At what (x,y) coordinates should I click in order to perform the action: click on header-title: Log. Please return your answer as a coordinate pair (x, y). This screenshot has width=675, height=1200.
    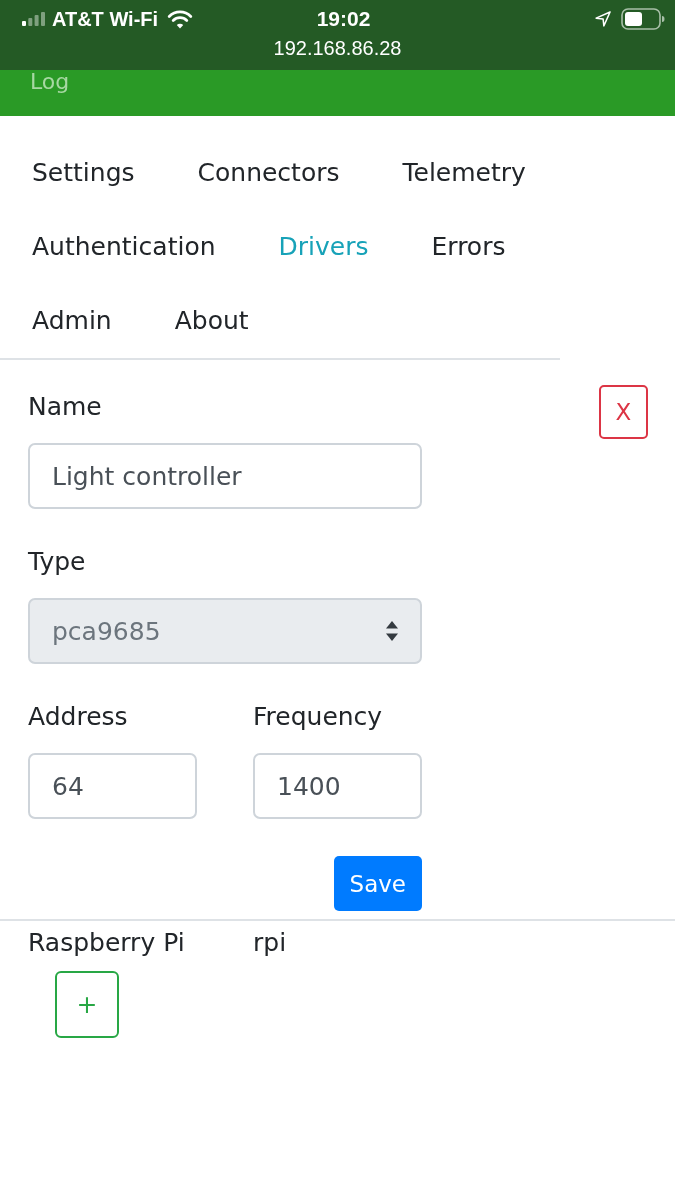
    Looking at the image, I should click on (50, 82).